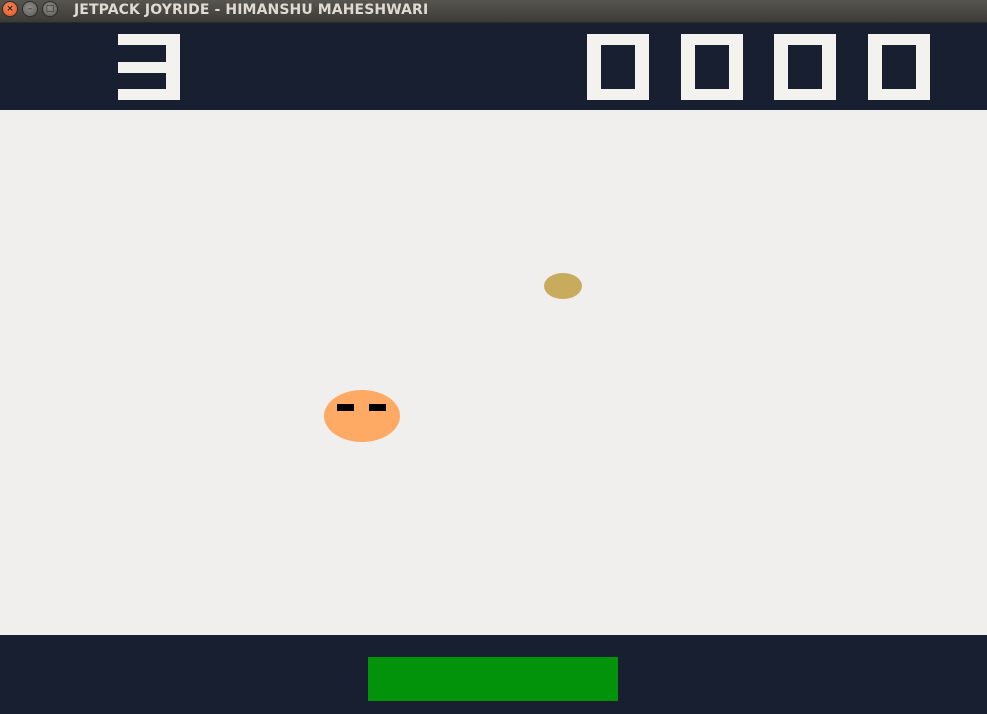 The height and width of the screenshot is (714, 987). Describe the element at coordinates (563, 286) in the screenshot. I see `coin` at that location.